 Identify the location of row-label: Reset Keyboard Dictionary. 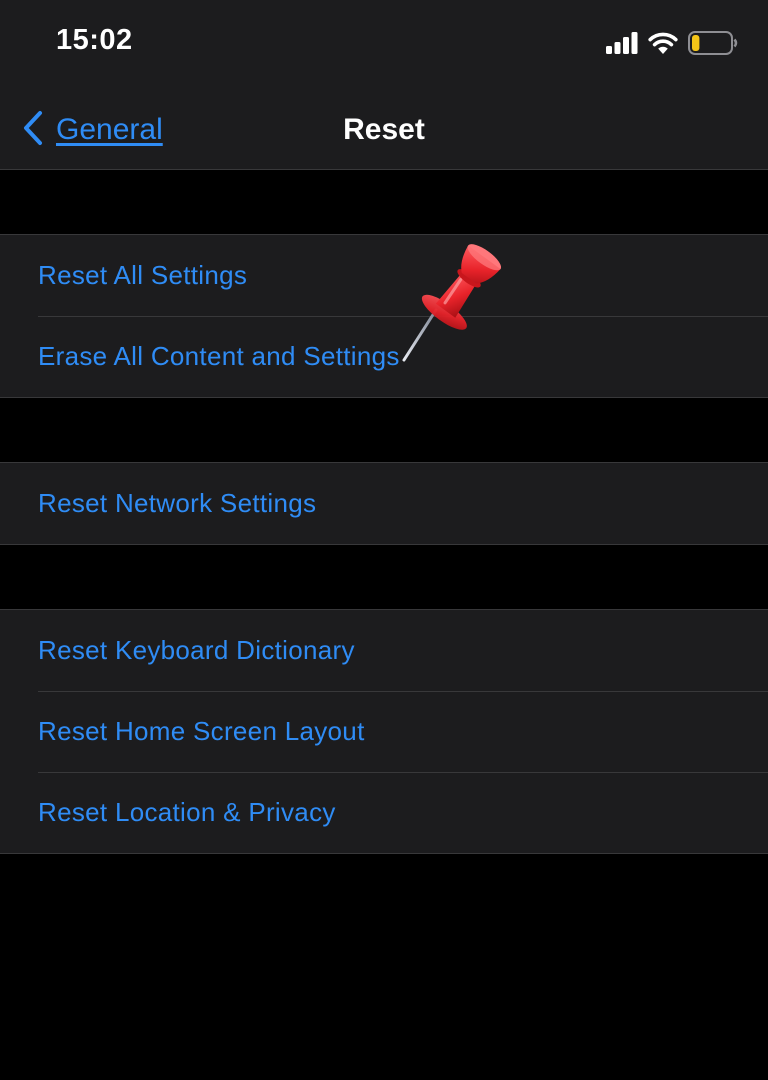
(196, 650).